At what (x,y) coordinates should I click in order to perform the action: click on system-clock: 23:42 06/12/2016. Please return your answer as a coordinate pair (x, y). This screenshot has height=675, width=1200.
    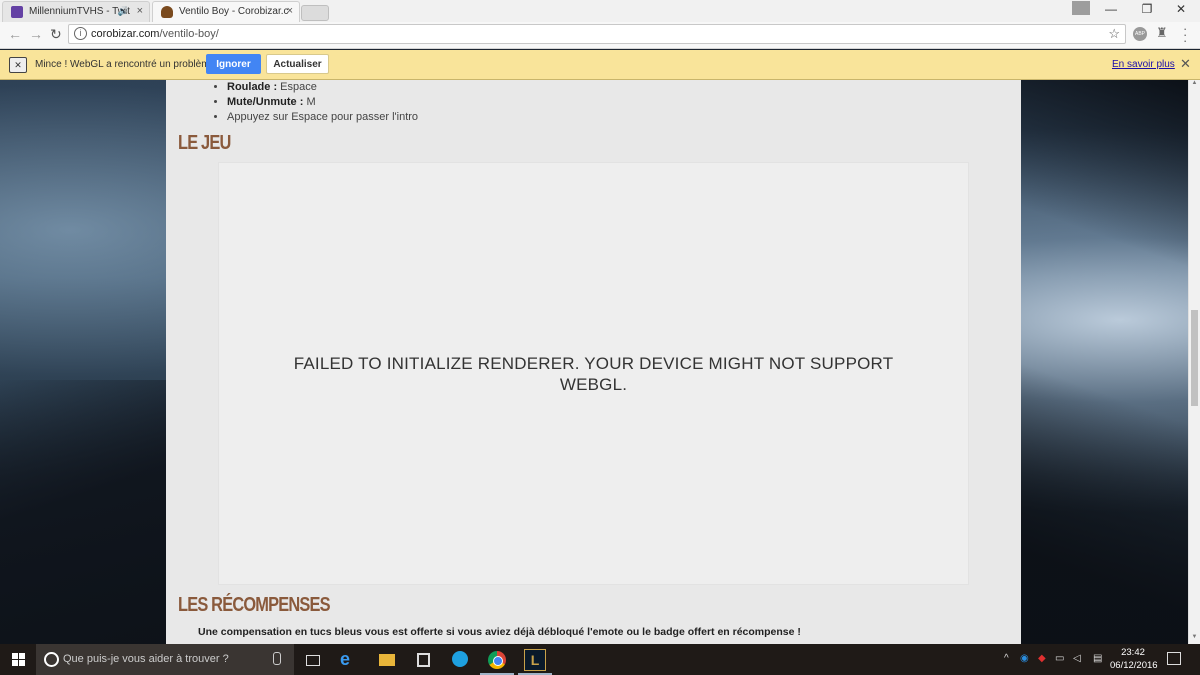
    Looking at the image, I should click on (1134, 659).